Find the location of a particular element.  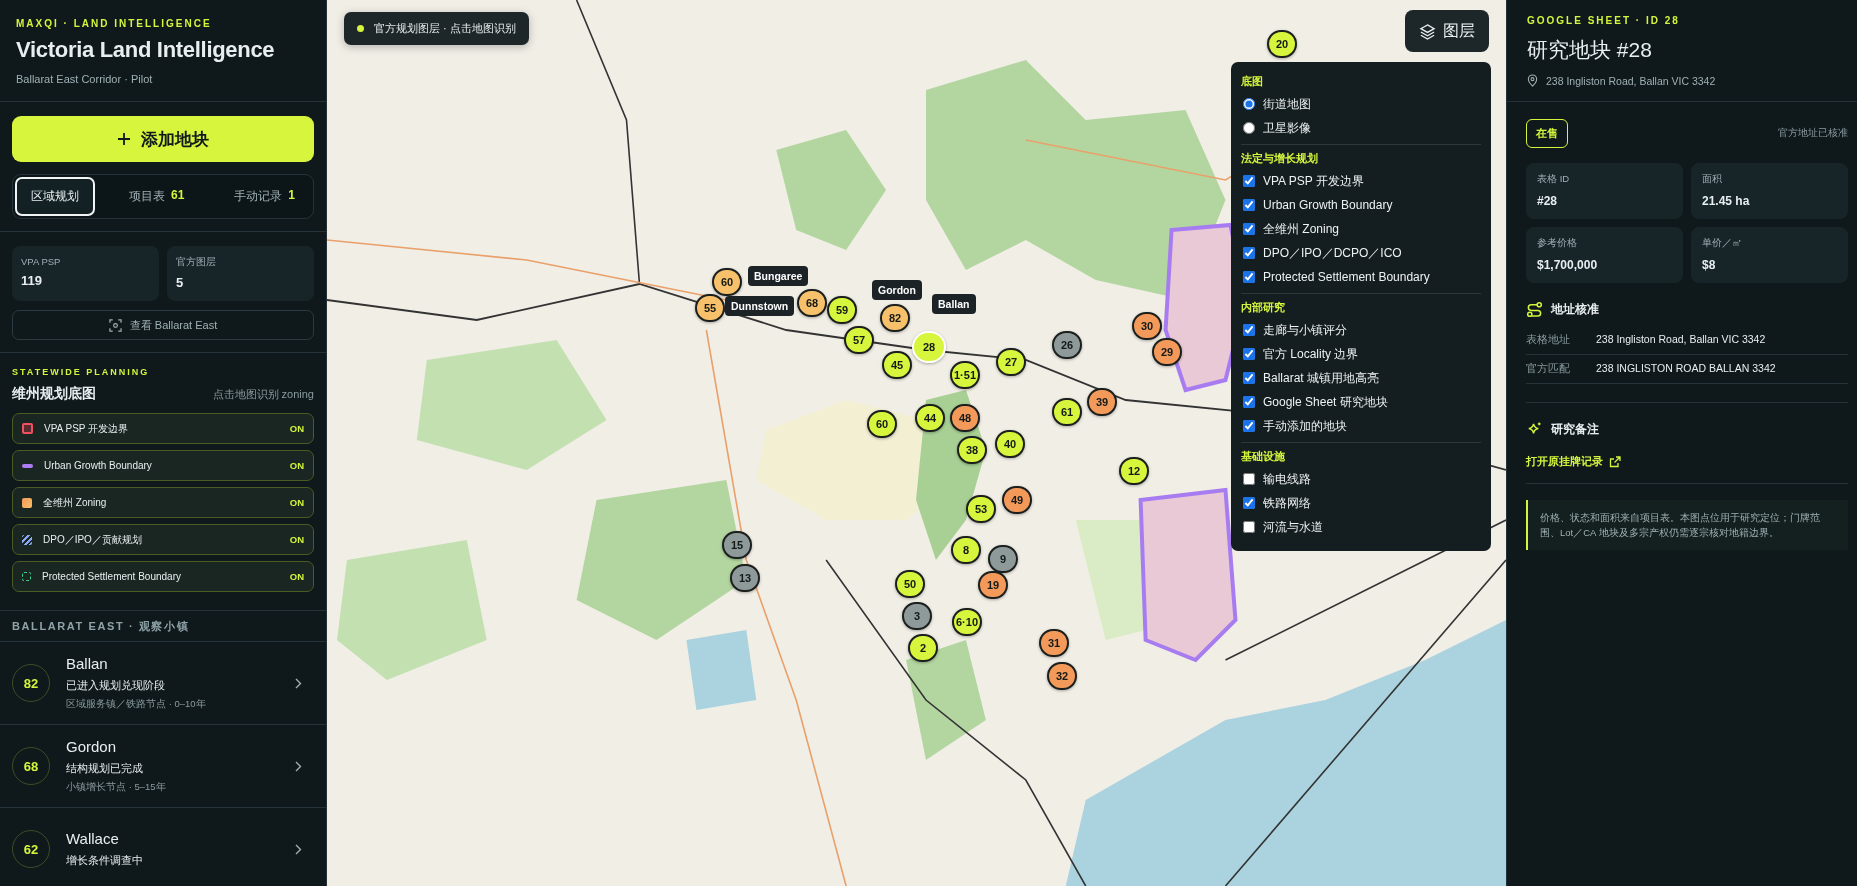

town-status: 增长条件调查中 is located at coordinates (105, 860).